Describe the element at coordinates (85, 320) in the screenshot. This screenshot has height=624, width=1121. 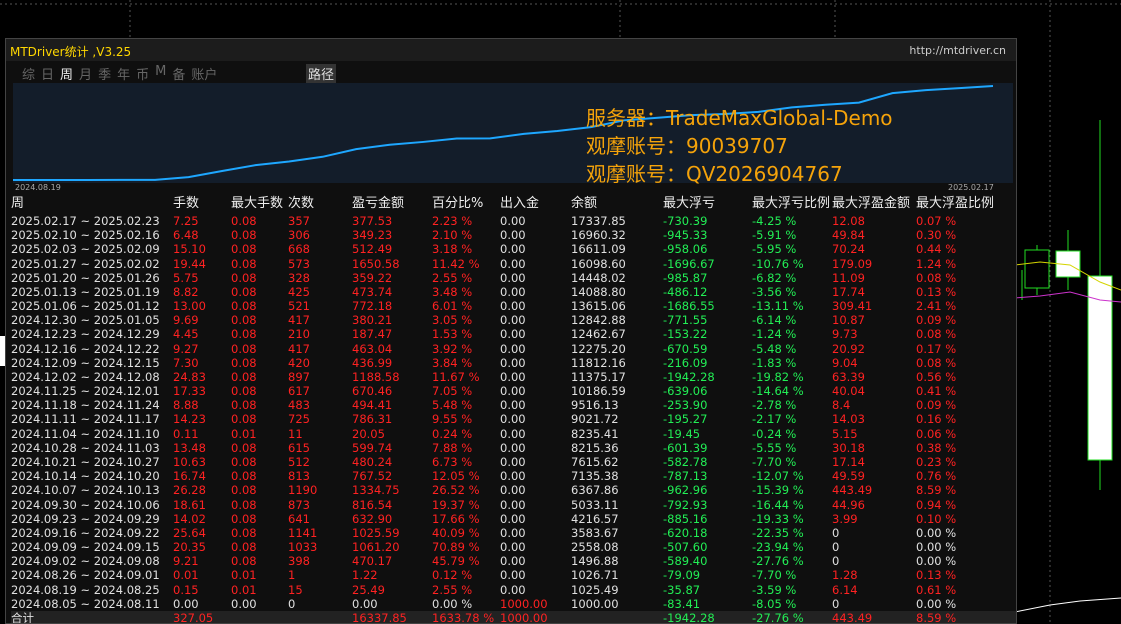
I see `table-cell: 2024.12.30 ~ 2025.01.05` at that location.